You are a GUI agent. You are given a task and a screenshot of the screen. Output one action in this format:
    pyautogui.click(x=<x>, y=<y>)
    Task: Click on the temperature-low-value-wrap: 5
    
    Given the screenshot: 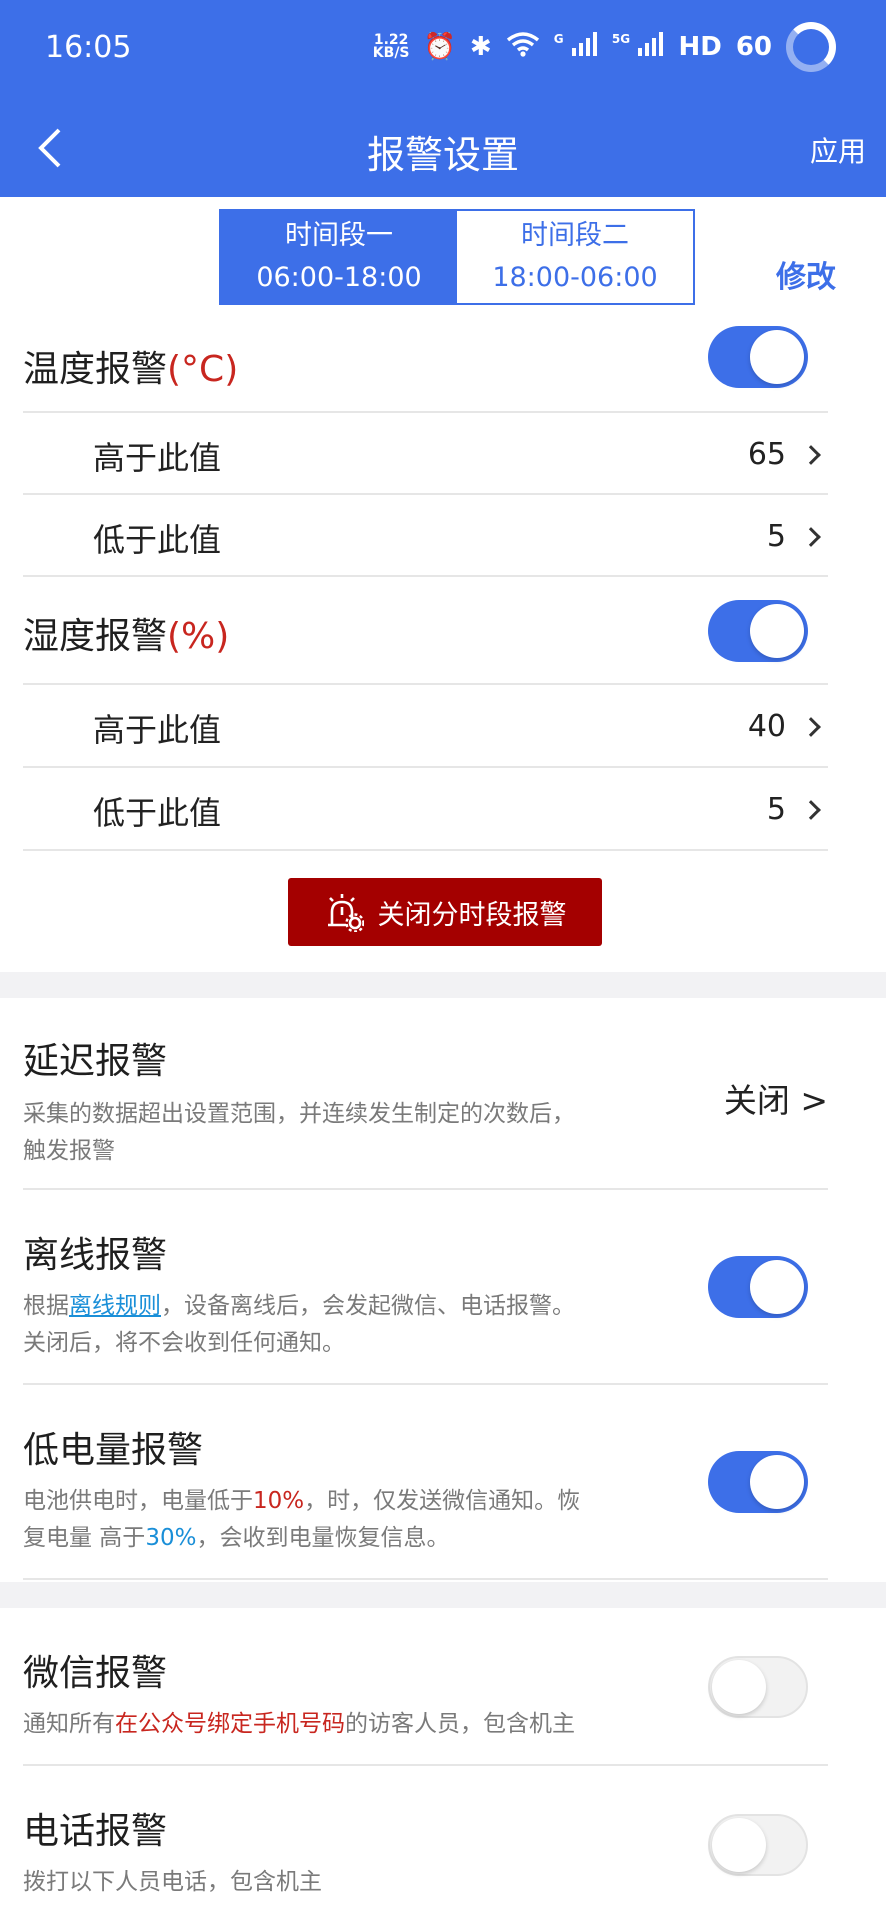 What is the action you would take?
    pyautogui.click(x=797, y=536)
    